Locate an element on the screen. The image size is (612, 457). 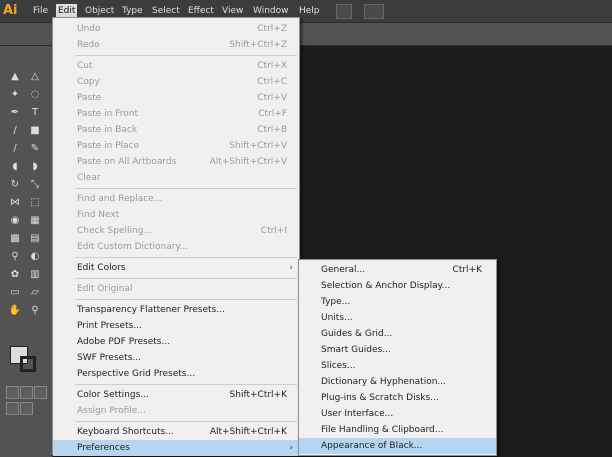
mesh-tool-icon: ▩ is located at coordinates (15, 239).